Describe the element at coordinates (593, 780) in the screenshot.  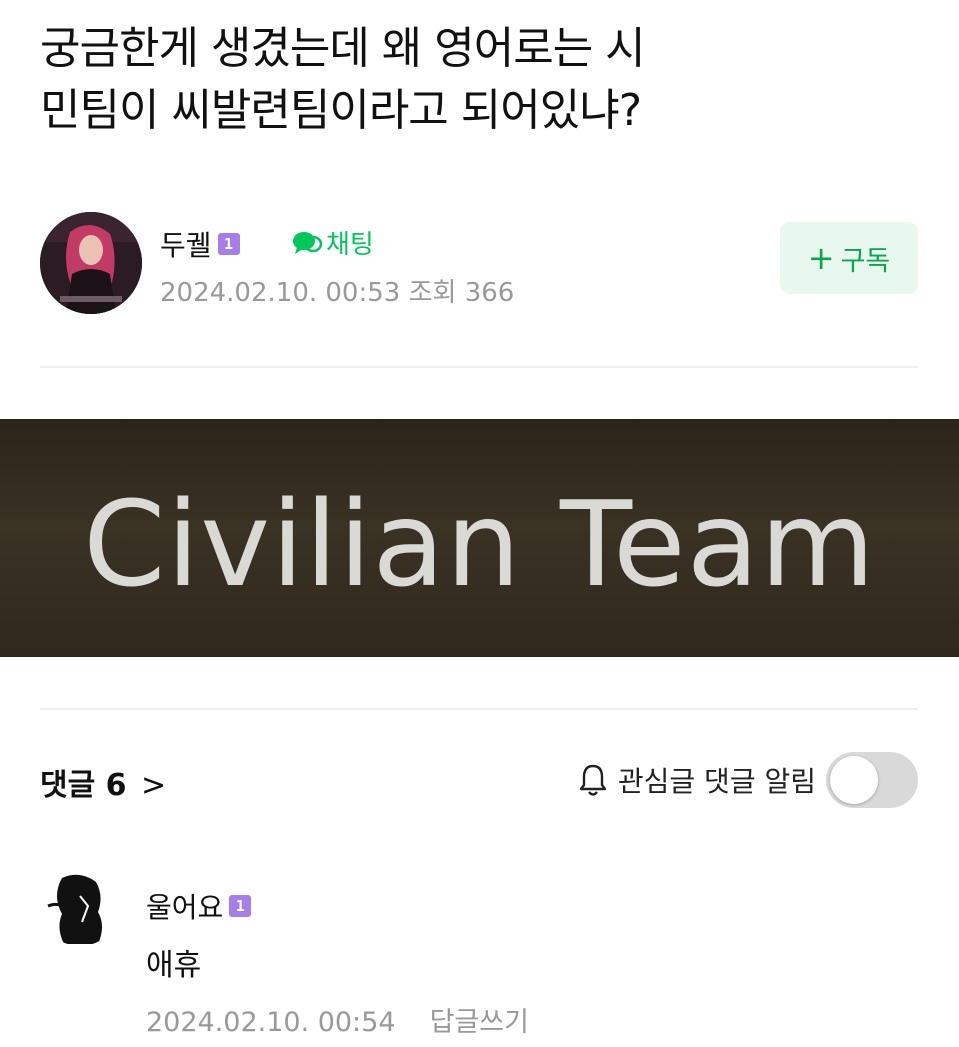
I see `bell-icon` at that location.